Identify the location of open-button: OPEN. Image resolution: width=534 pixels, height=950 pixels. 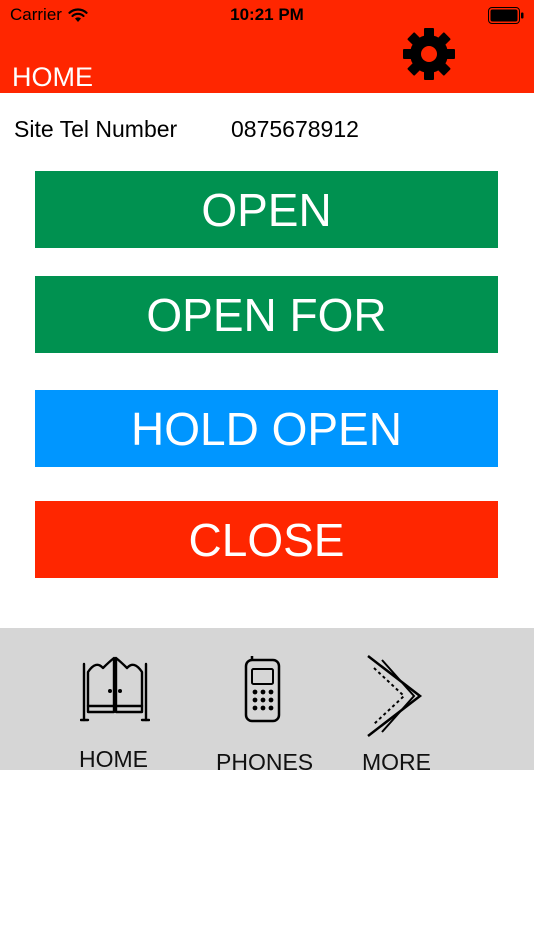
(266, 209).